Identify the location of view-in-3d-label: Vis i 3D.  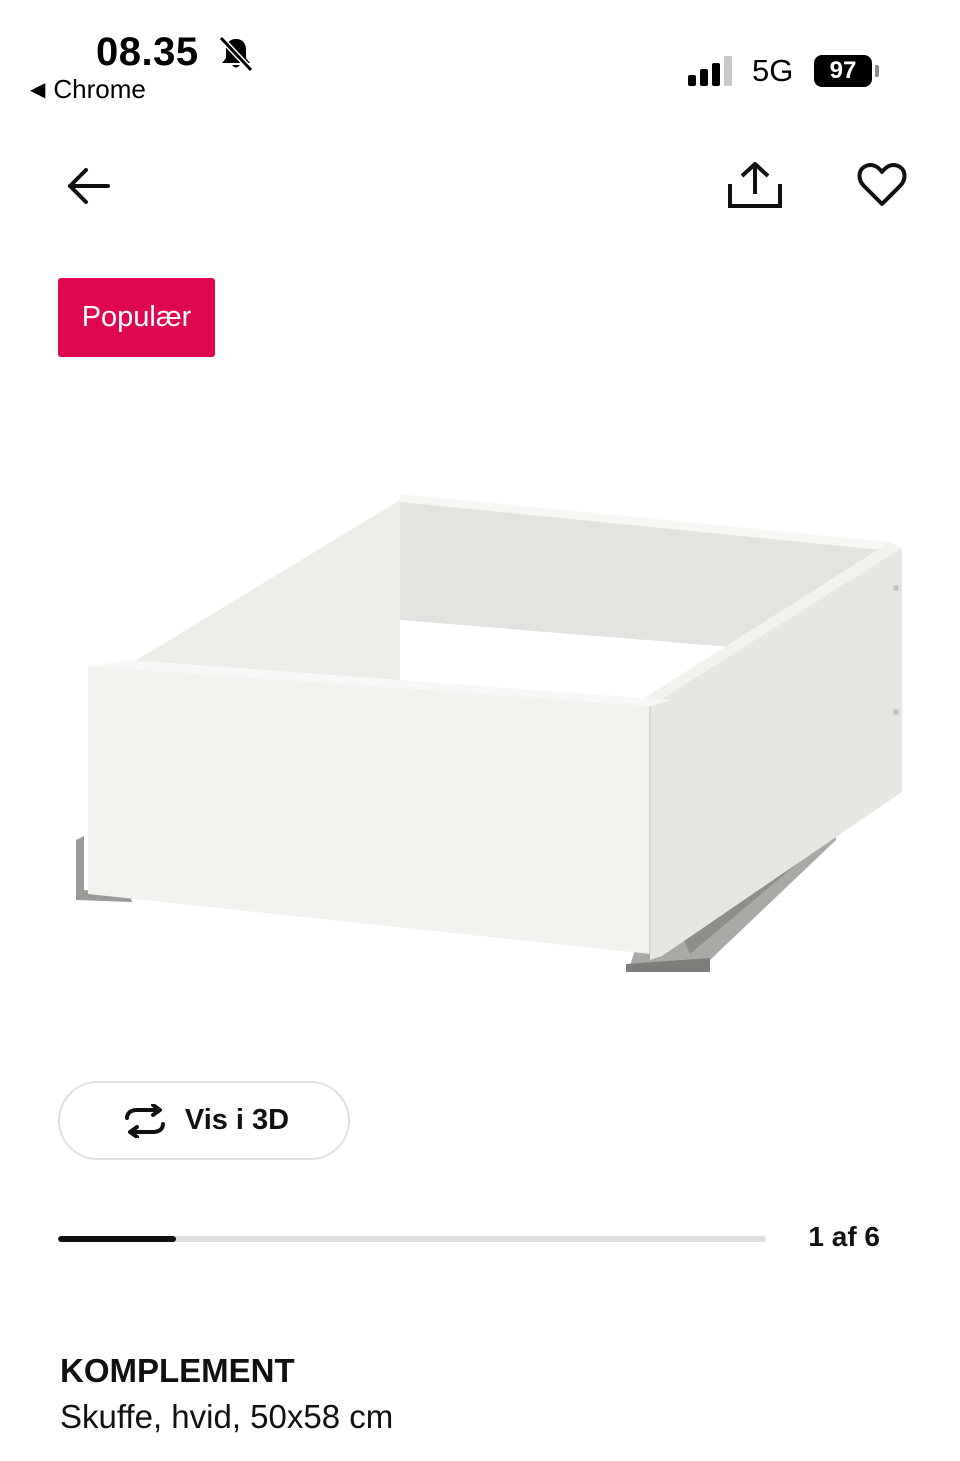
(237, 1120).